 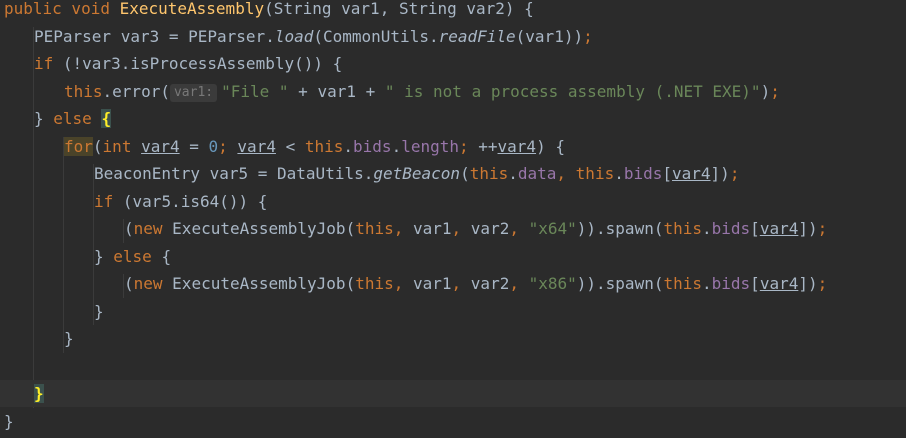 I want to click on code-token: ExecuteAssembly, so click(x=192, y=9).